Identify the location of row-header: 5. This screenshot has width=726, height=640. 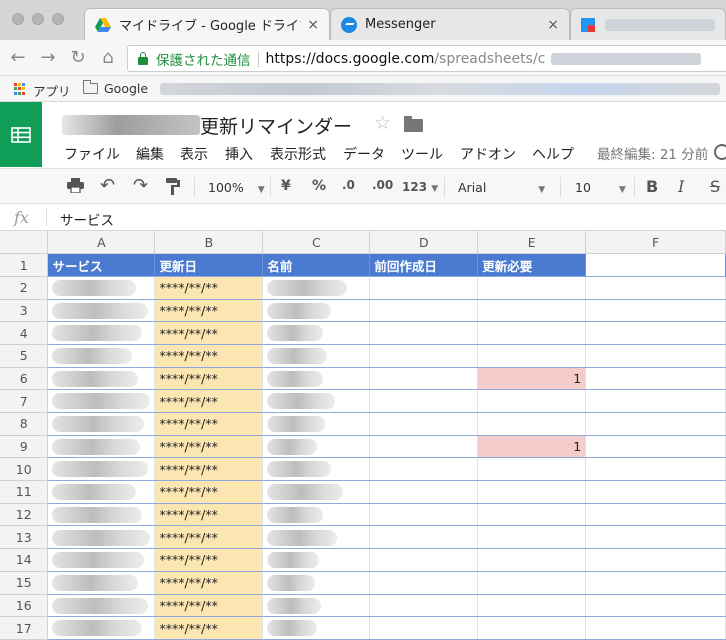
(24, 356).